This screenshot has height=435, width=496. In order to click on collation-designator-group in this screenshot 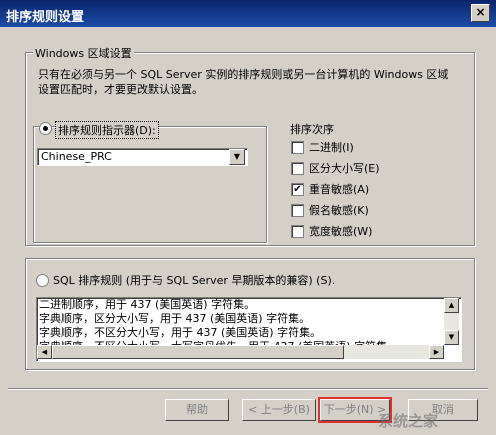, I will do `click(150, 184)`.